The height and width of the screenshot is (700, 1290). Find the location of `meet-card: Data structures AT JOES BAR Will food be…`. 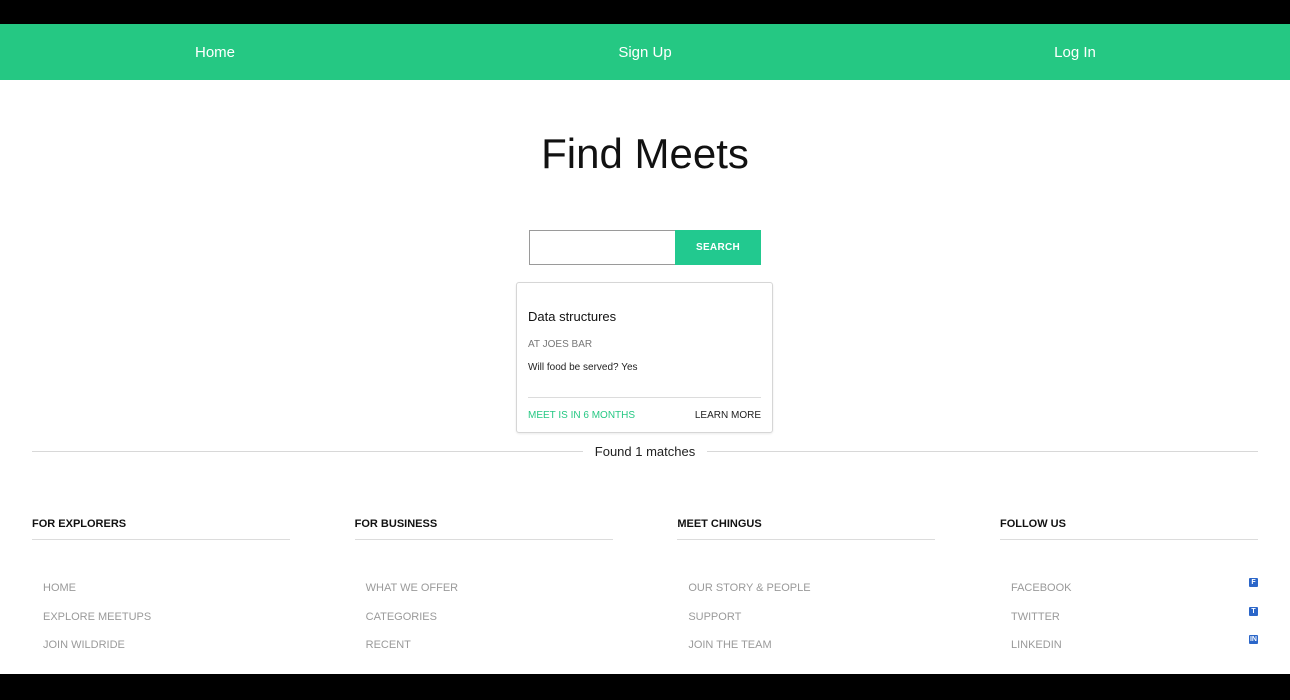

meet-card: Data structures AT JOES BAR Will food be… is located at coordinates (644, 357).